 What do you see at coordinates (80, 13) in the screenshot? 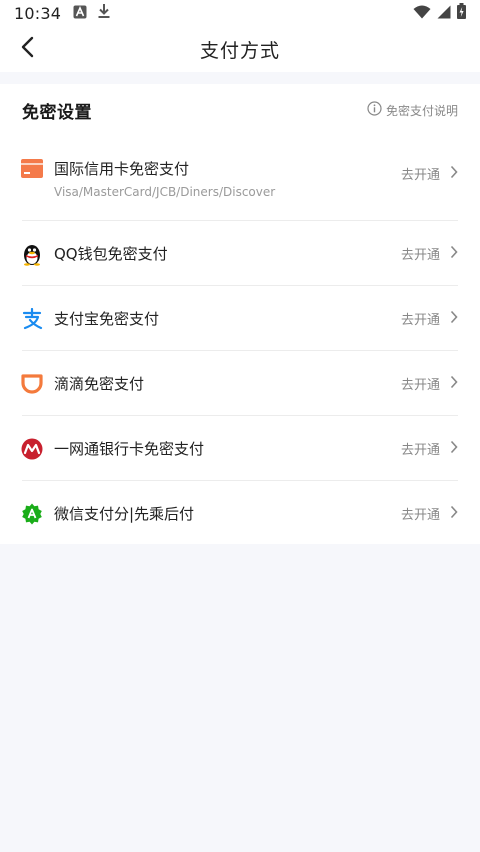
I see `font-notification-icon` at bounding box center [80, 13].